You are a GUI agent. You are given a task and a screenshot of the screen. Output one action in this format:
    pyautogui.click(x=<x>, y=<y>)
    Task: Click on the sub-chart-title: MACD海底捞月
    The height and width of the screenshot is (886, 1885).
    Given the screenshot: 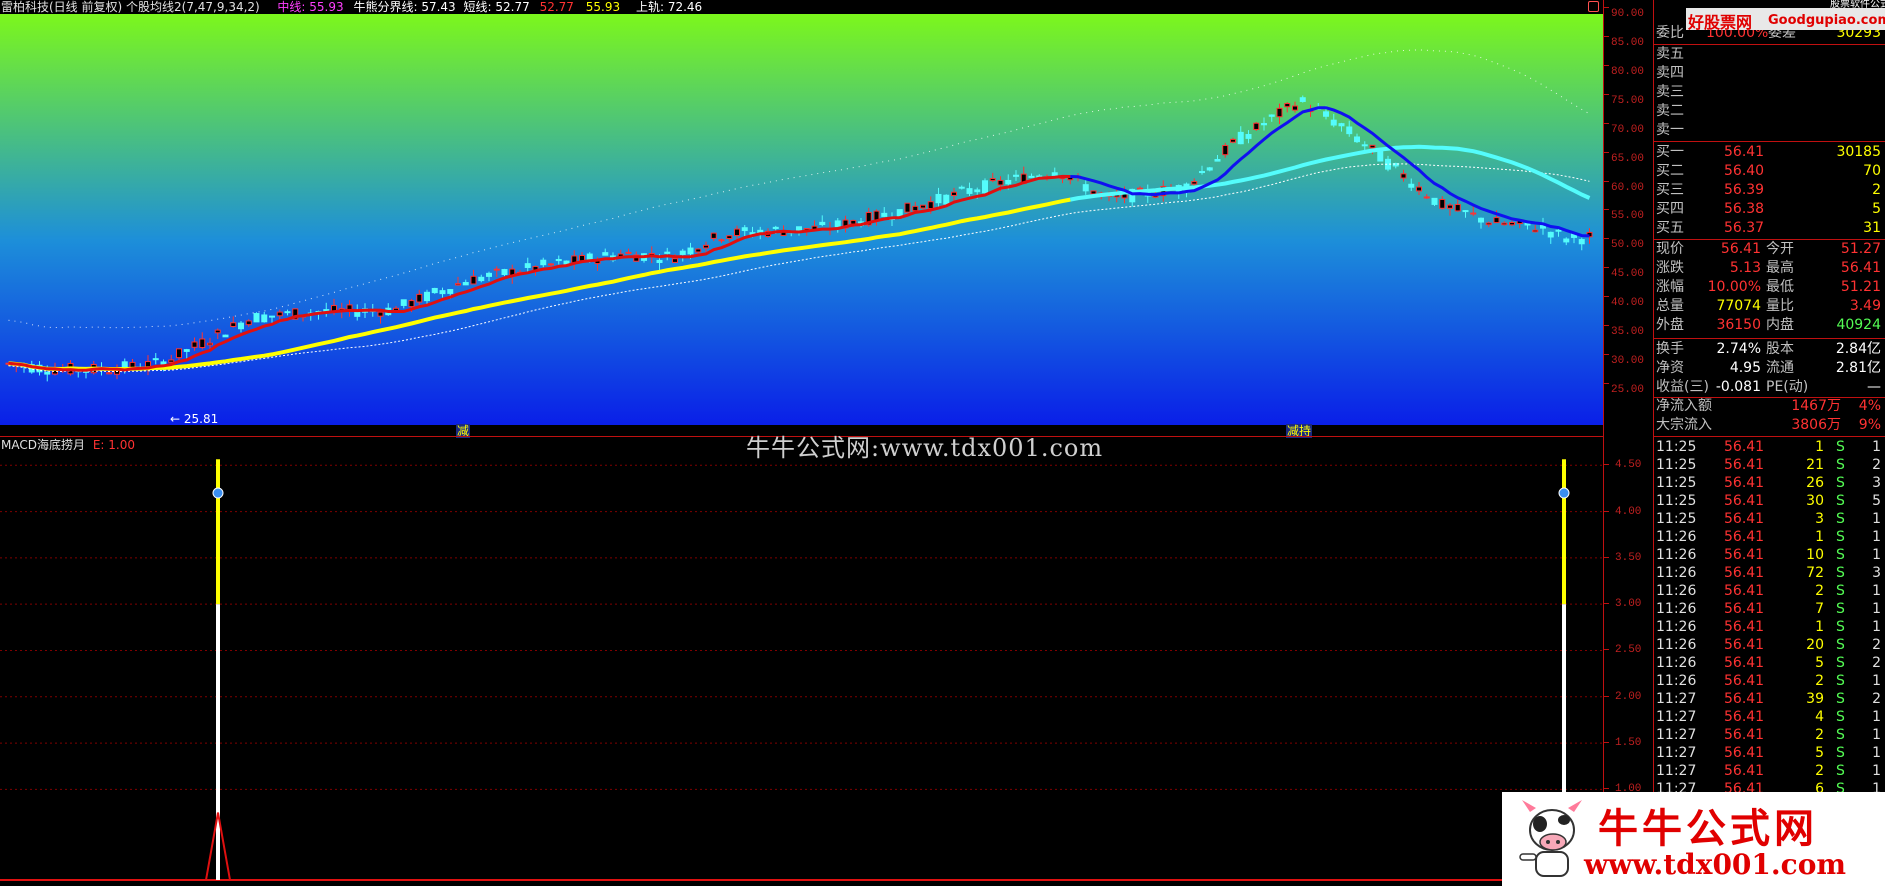 What is the action you would take?
    pyautogui.click(x=43, y=445)
    